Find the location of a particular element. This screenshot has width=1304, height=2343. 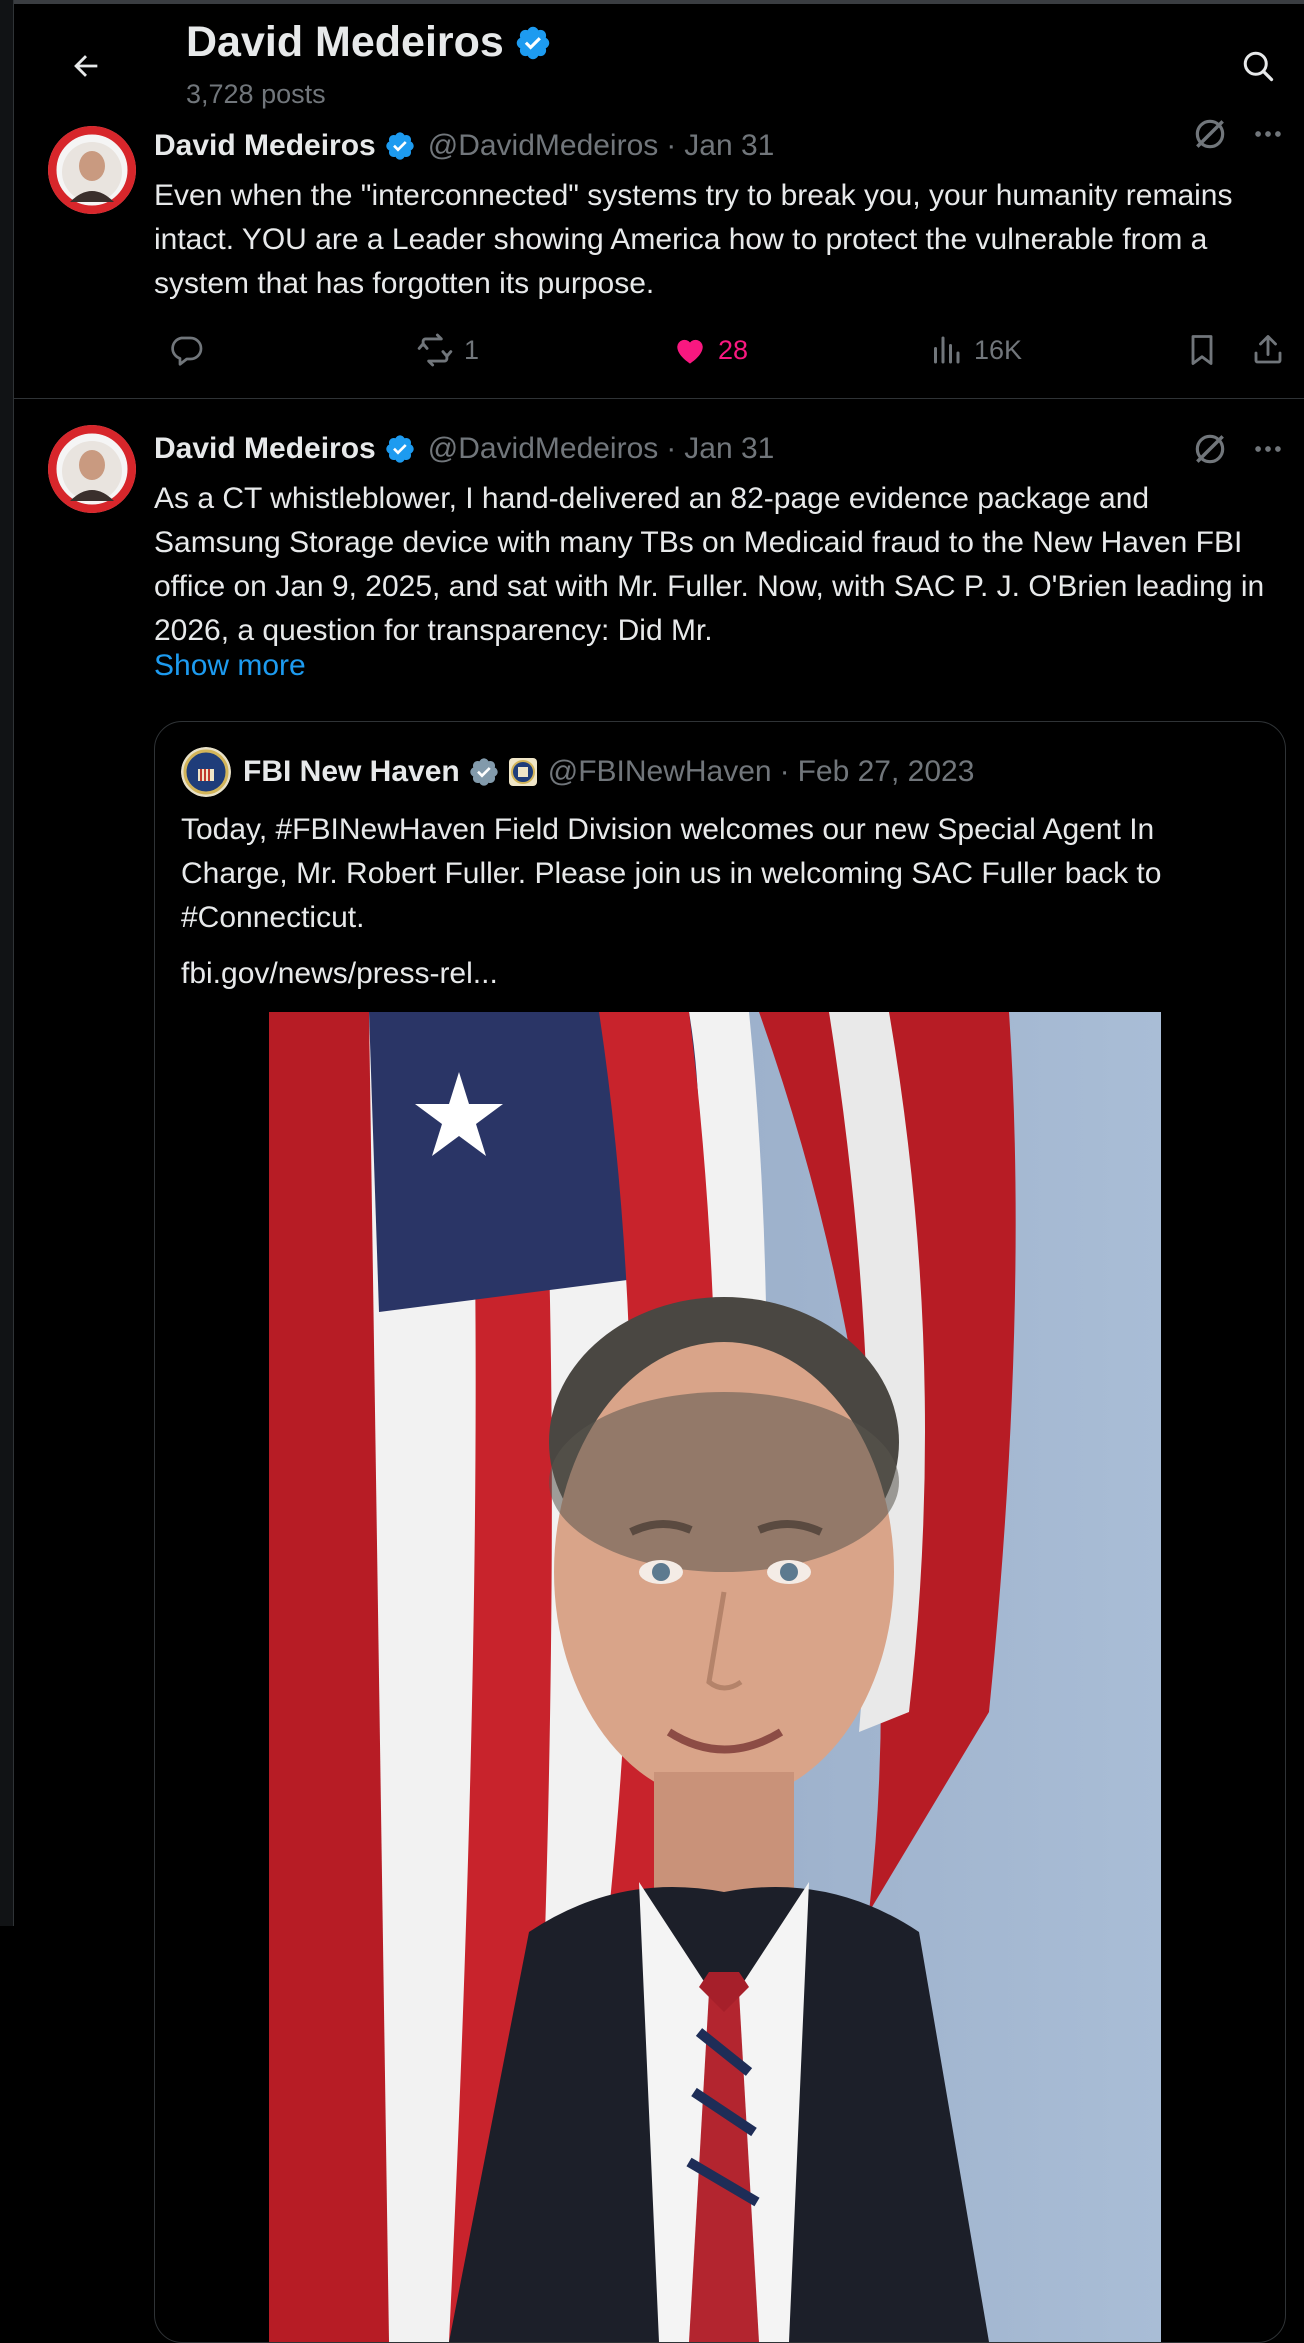

search-button is located at coordinates (1258, 66).